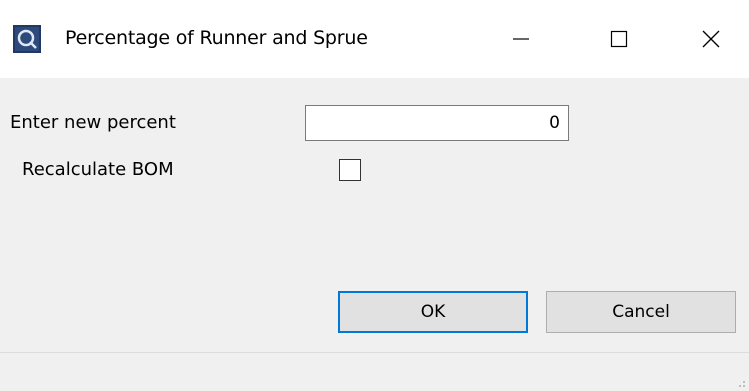 This screenshot has height=391, width=749. Describe the element at coordinates (641, 312) in the screenshot. I see `cancel-button: Cancel` at that location.